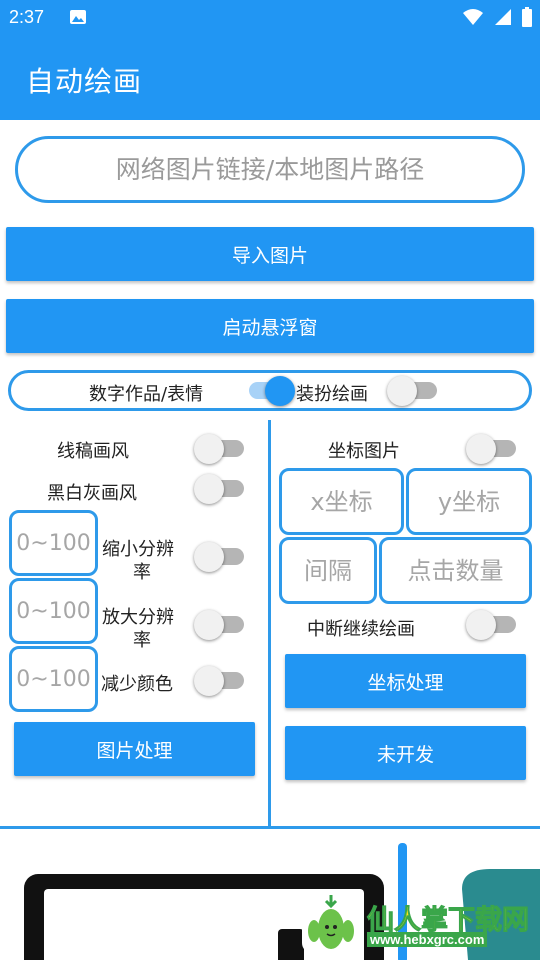 The width and height of the screenshot is (540, 960). I want to click on shrink-resolution-input, so click(53, 543).